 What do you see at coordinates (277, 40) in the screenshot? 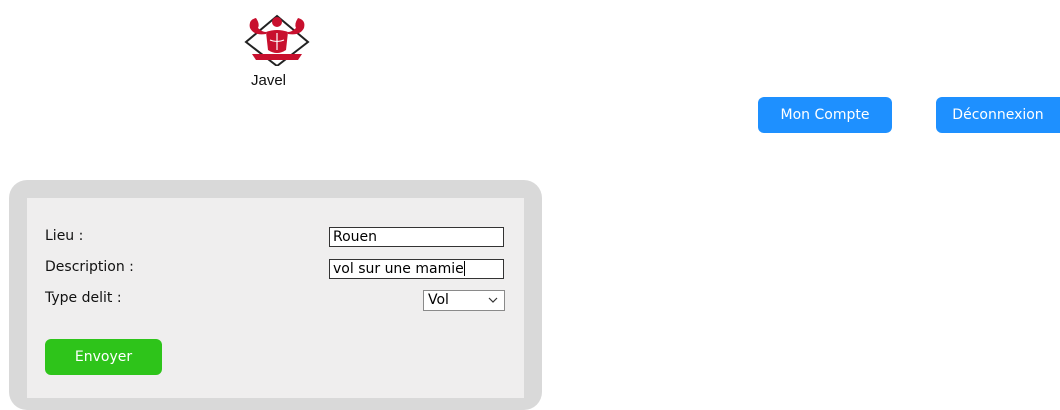
I see `bodybuilder-logo-icon` at bounding box center [277, 40].